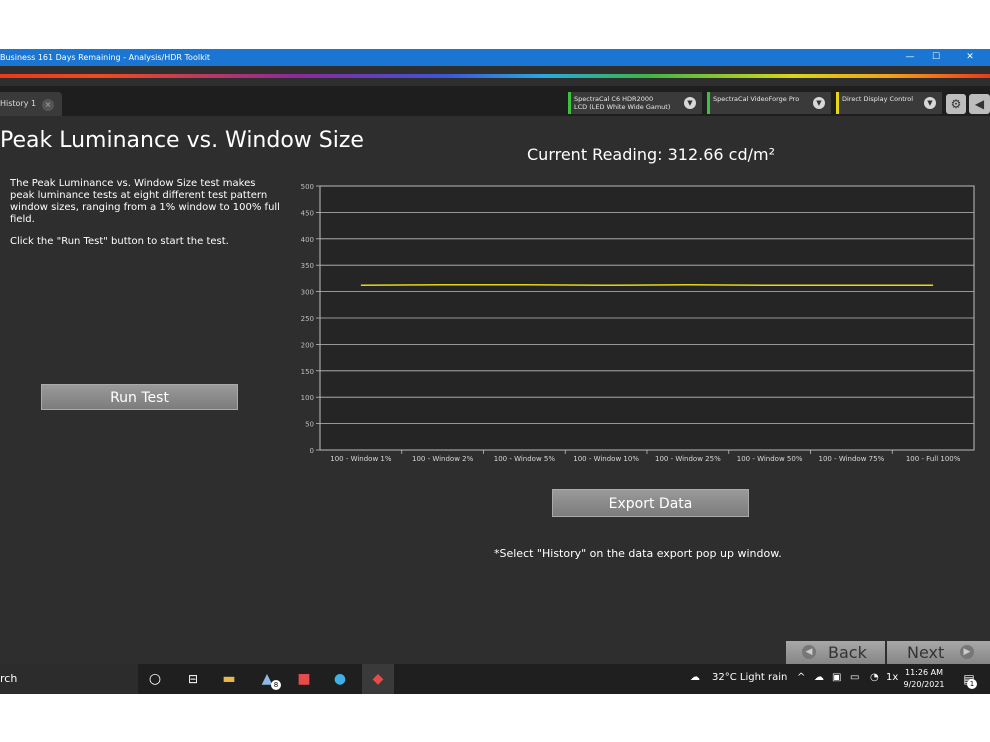  What do you see at coordinates (770, 459) in the screenshot?
I see `x-tick-label: 100 - Window 50%` at bounding box center [770, 459].